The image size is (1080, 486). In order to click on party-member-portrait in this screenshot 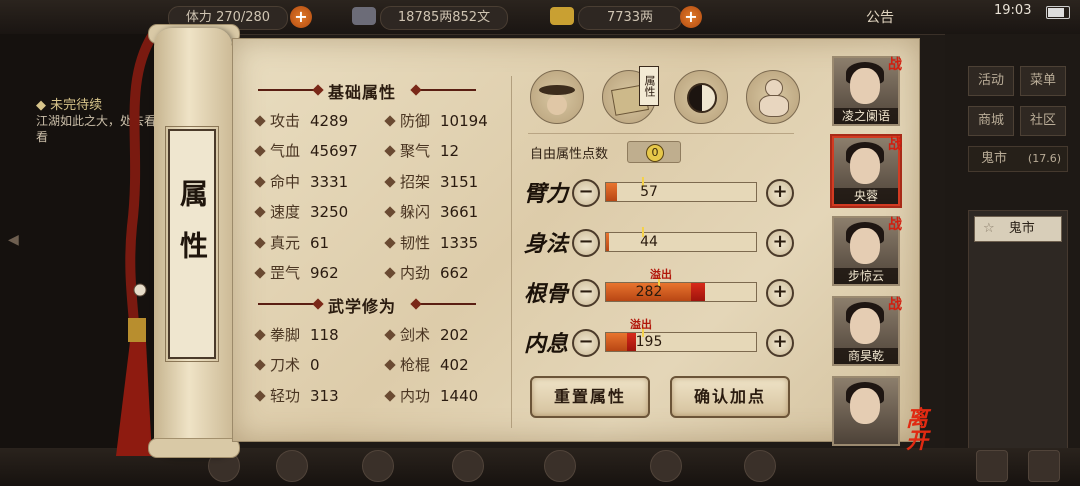, I will do `click(866, 411)`.